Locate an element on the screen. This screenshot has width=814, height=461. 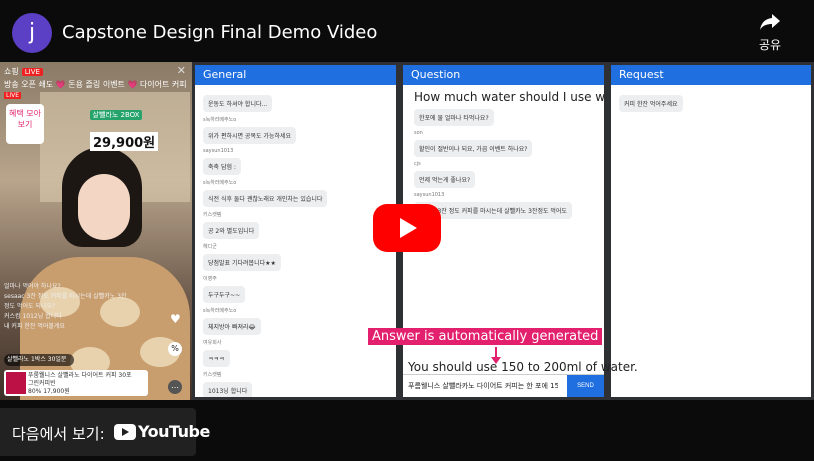
message-sender: 이영주 is located at coordinates (210, 279).